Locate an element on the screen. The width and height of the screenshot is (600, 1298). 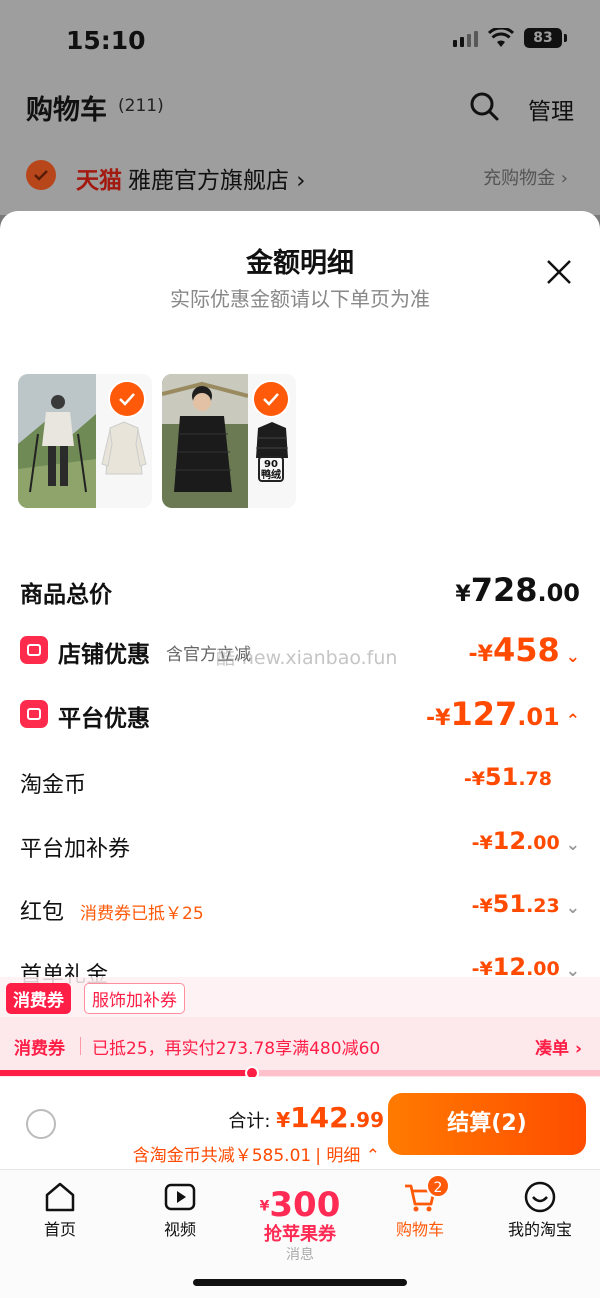
store-discount-label: 店铺优惠 is located at coordinates (104, 655).